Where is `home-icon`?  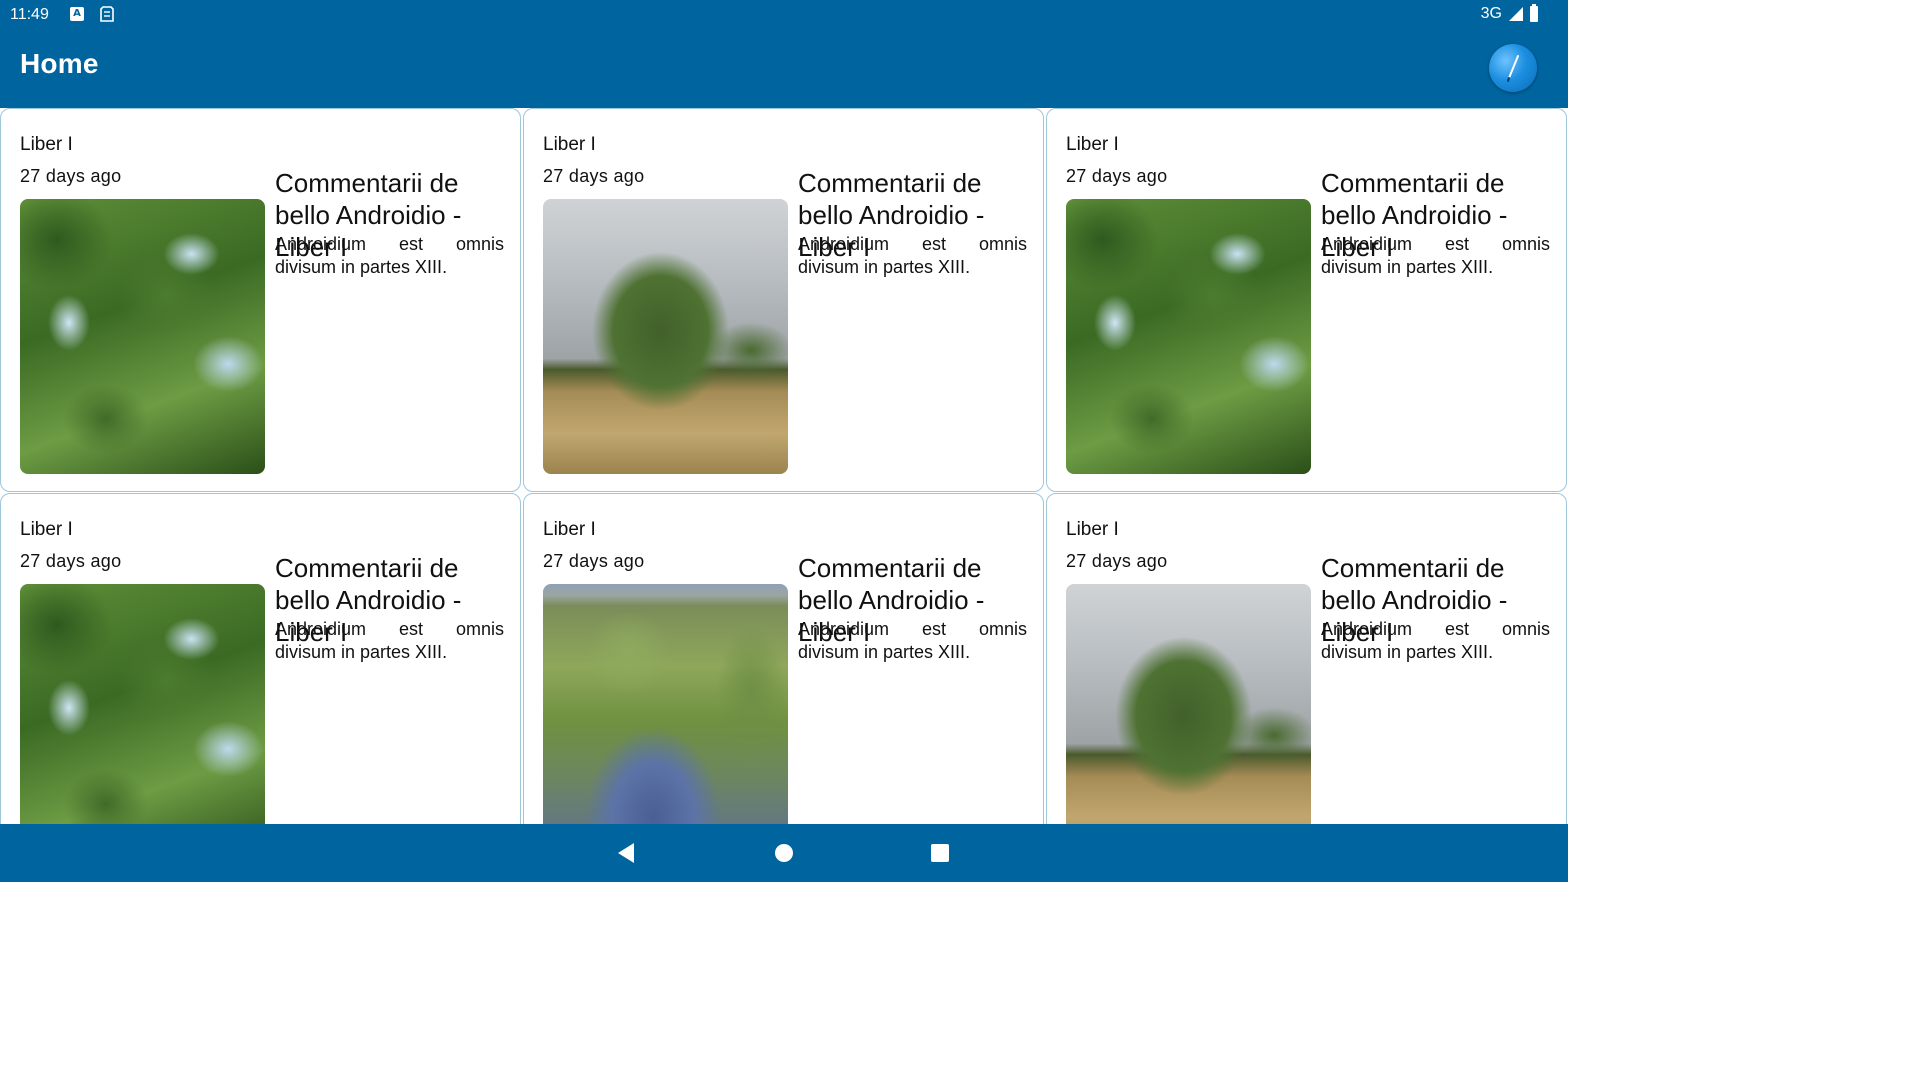 home-icon is located at coordinates (784, 853).